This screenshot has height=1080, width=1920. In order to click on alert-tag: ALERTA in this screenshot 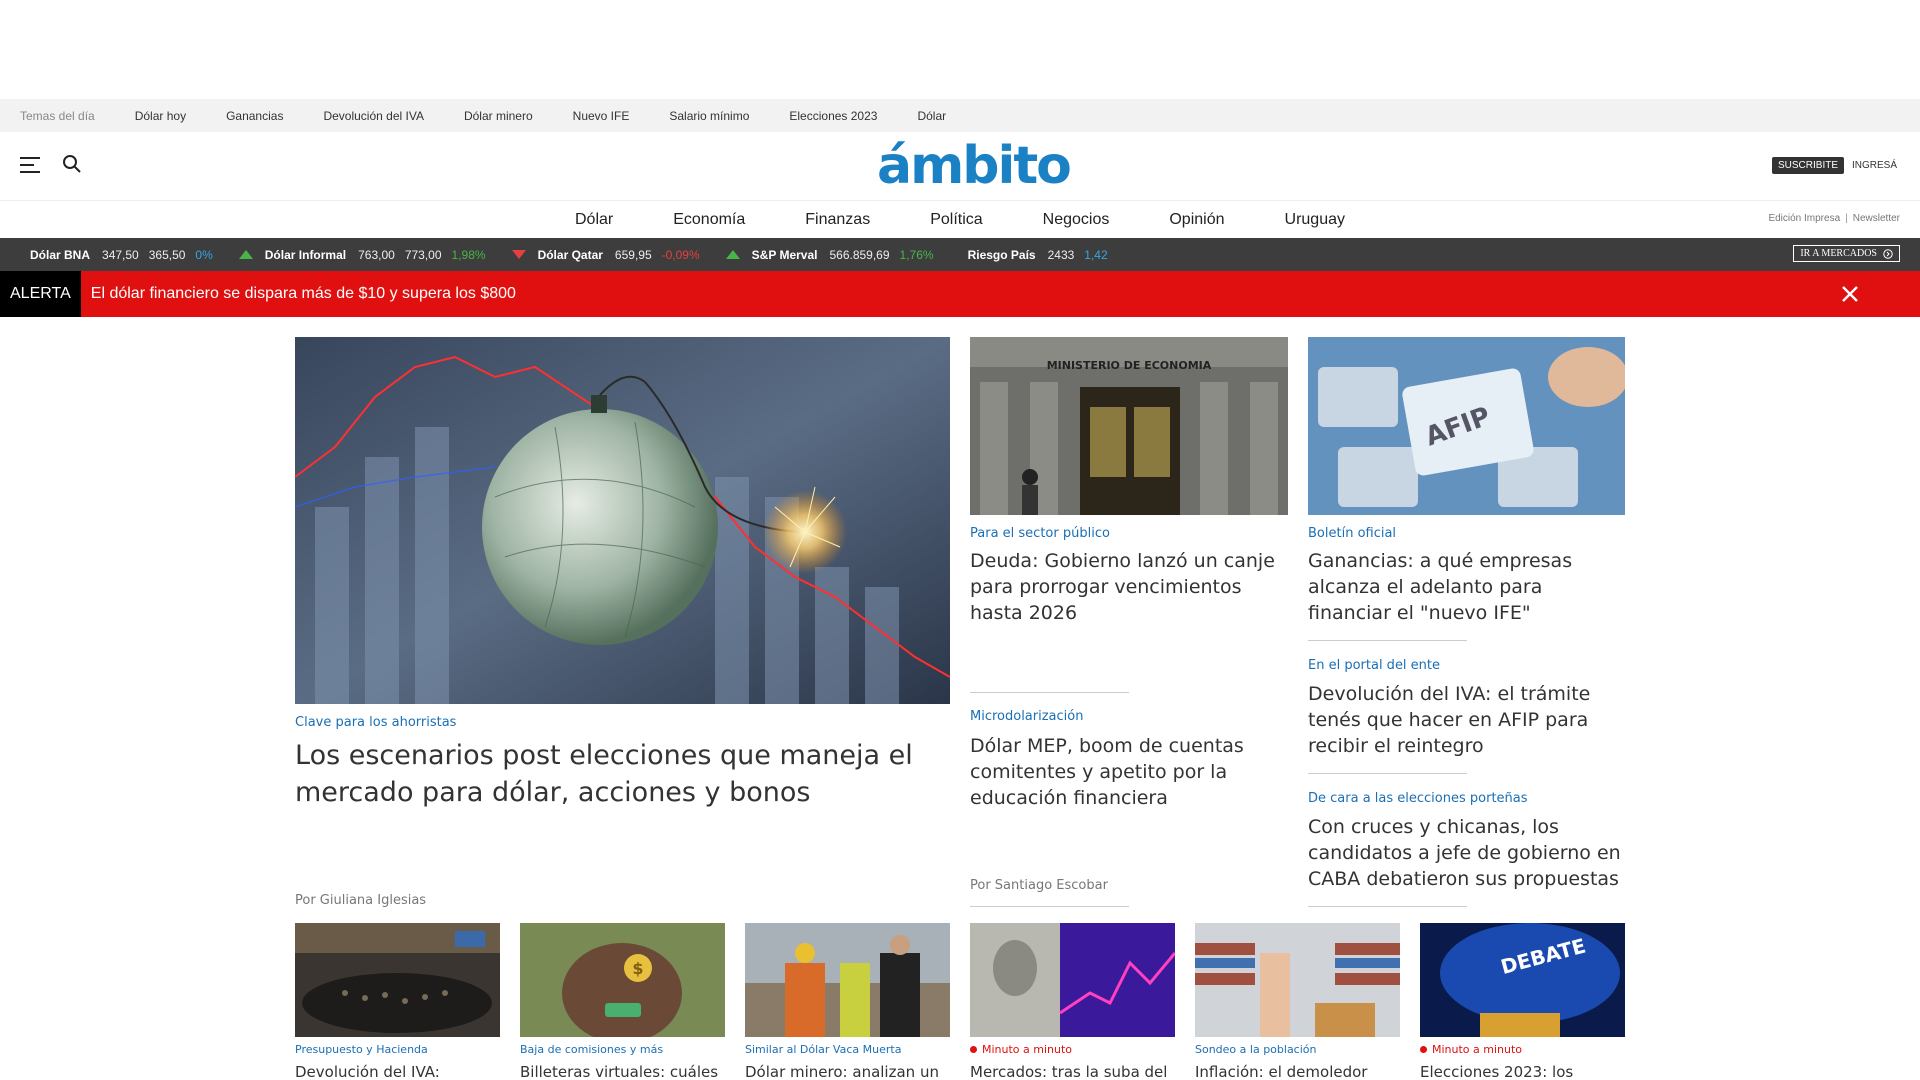, I will do `click(40, 294)`.